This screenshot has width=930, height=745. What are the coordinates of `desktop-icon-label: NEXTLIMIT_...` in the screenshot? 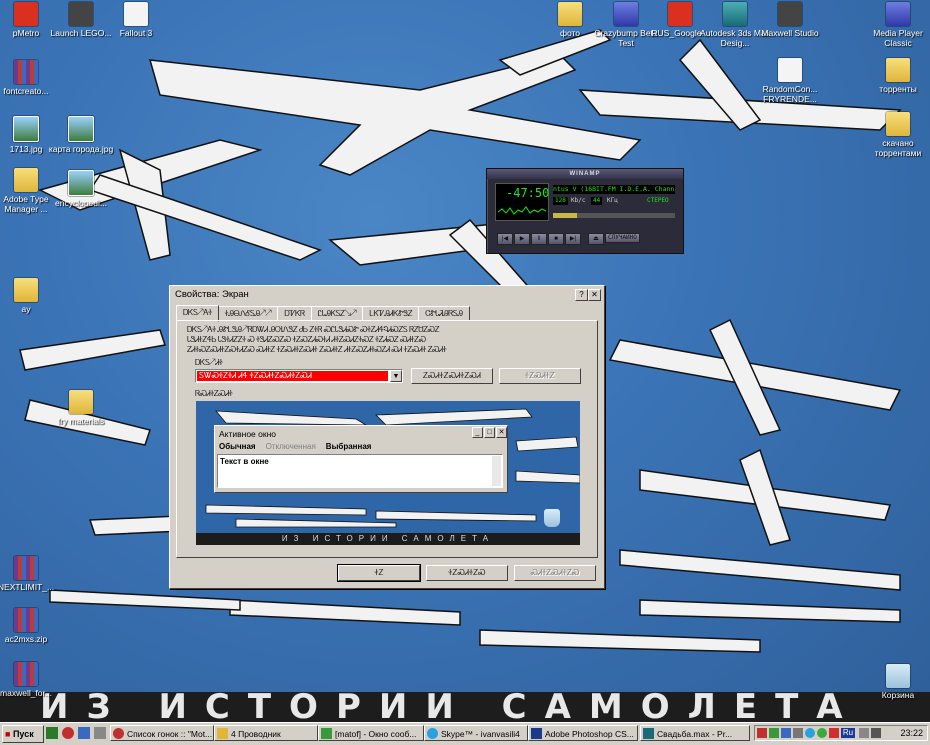 It's located at (27, 587).